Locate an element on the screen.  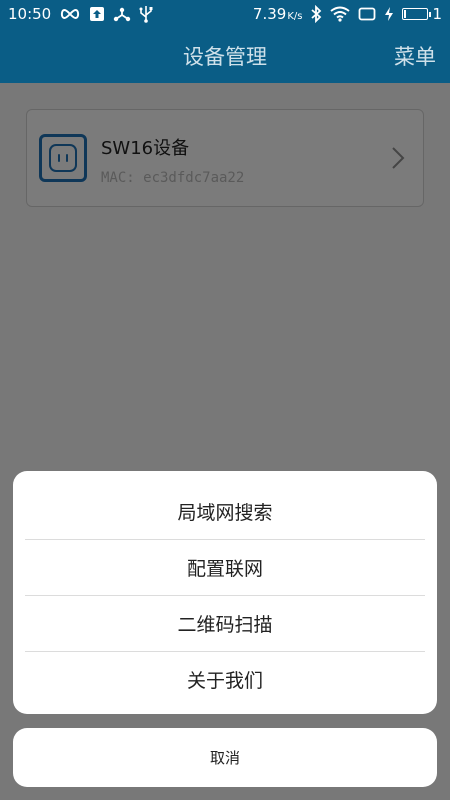
page-title: 设备管理 is located at coordinates (225, 56).